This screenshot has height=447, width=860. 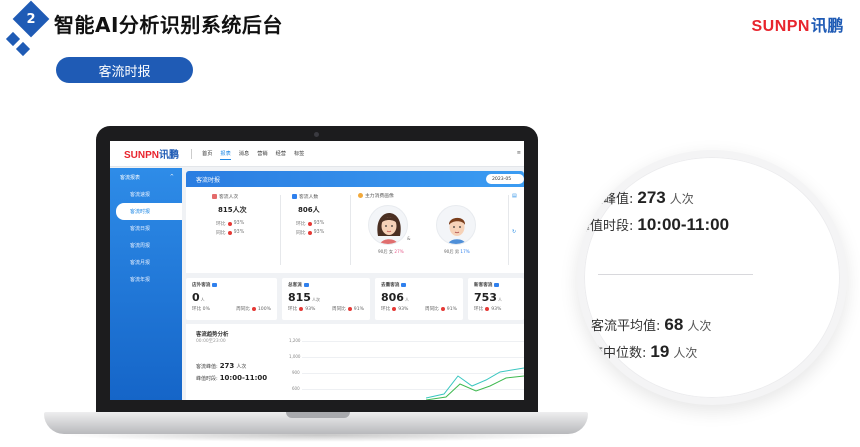 What do you see at coordinates (212, 335) in the screenshot?
I see `trend-title: 客流趋势分析` at bounding box center [212, 335].